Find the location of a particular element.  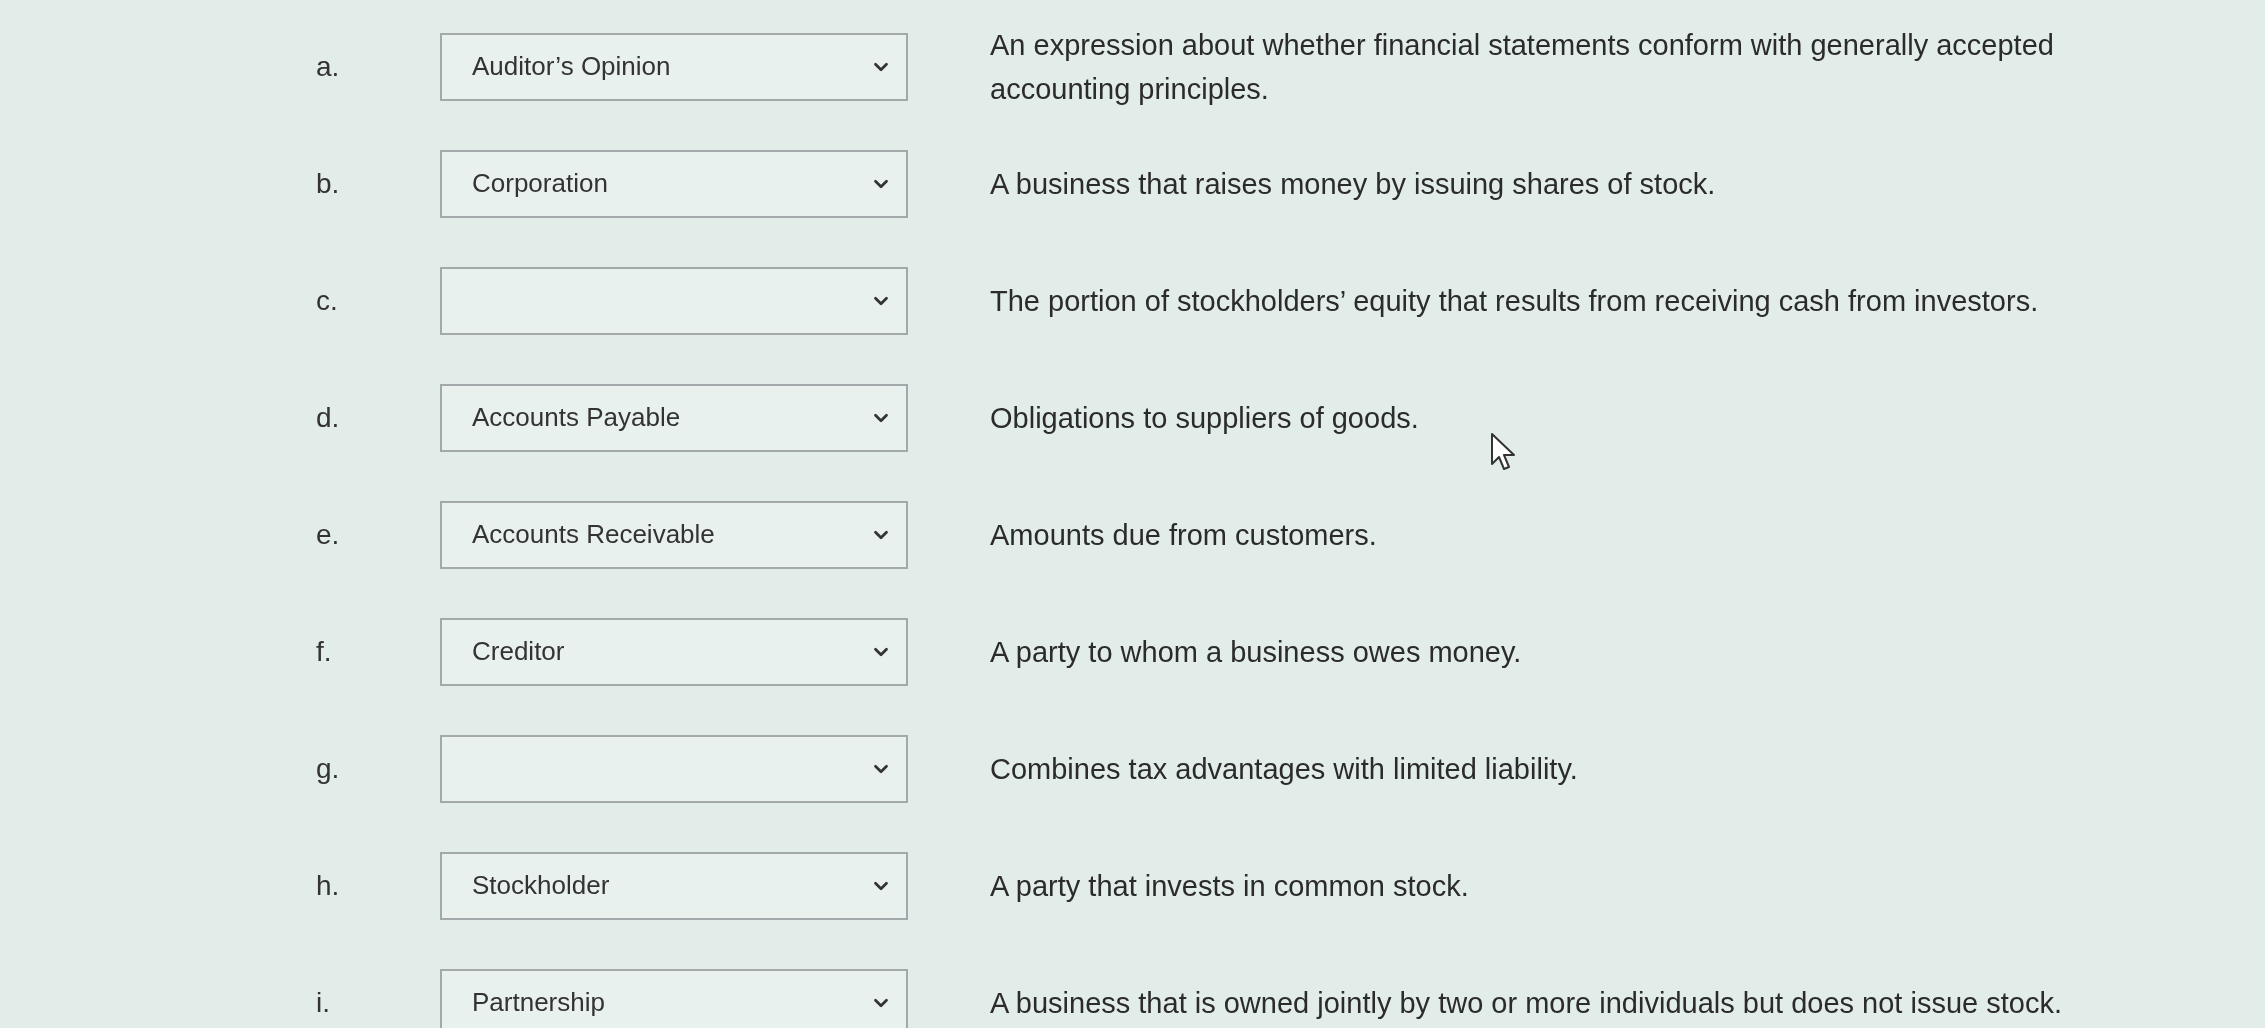

item-letter: c. is located at coordinates (327, 300).